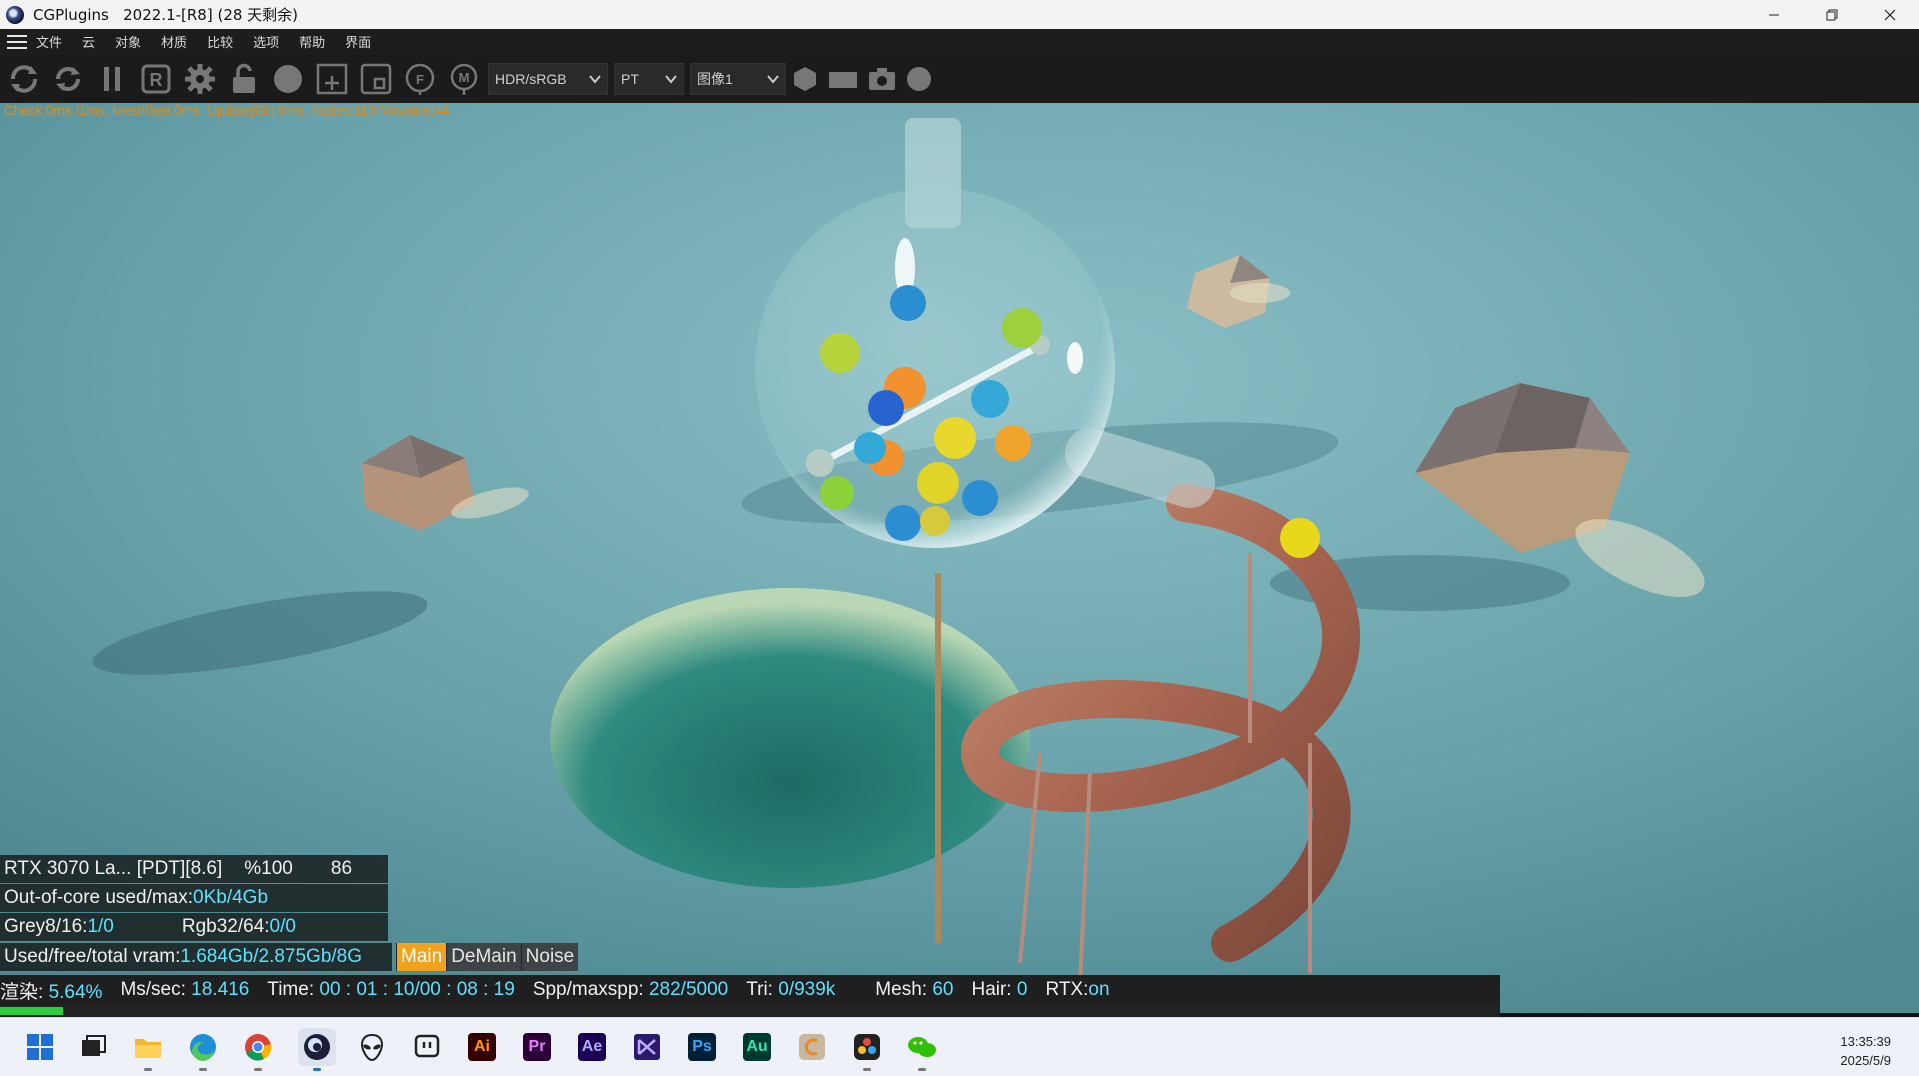  I want to click on sphere-icon, so click(288, 79).